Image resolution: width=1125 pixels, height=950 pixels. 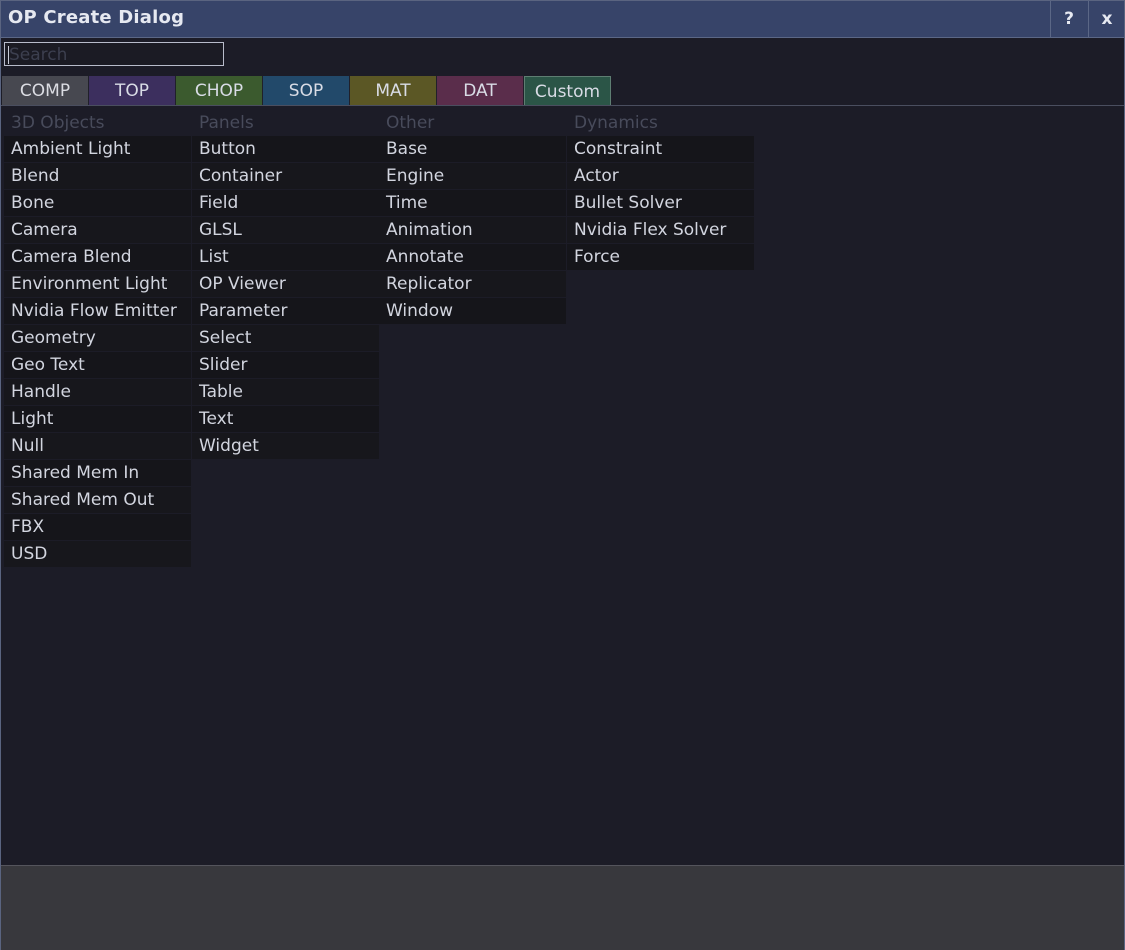 I want to click on operator-item: Select, so click(x=285, y=338).